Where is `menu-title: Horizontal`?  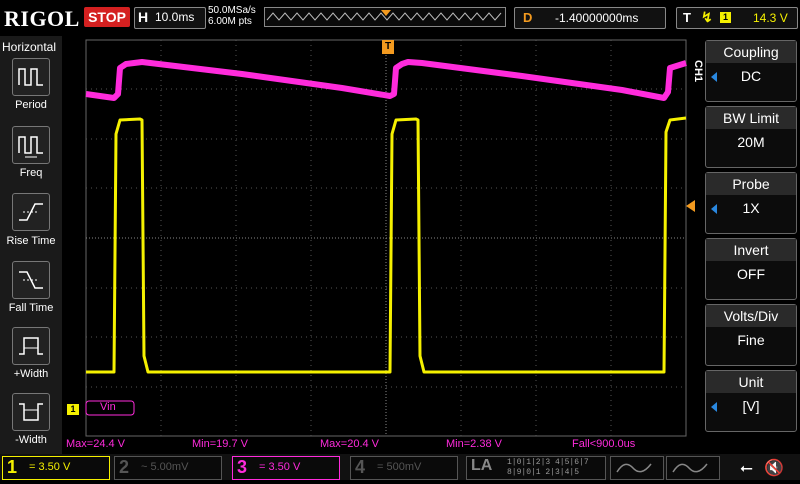 menu-title: Horizontal is located at coordinates (29, 47).